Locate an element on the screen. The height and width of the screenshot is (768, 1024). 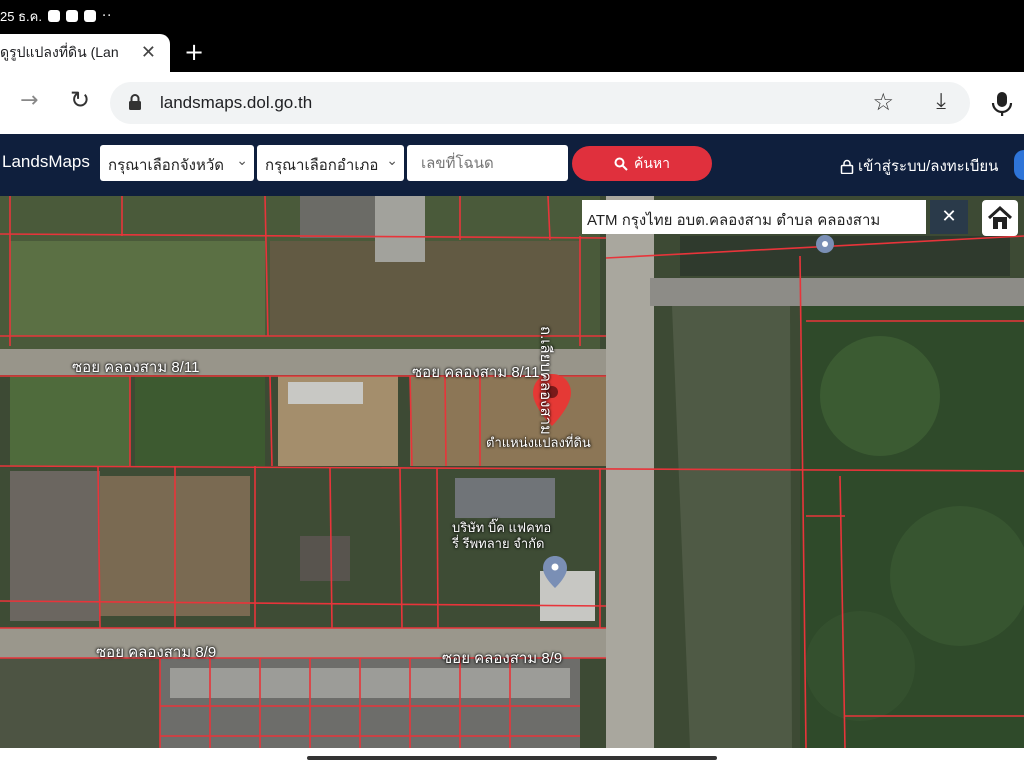
houses-left is located at coordinates (55, 546).